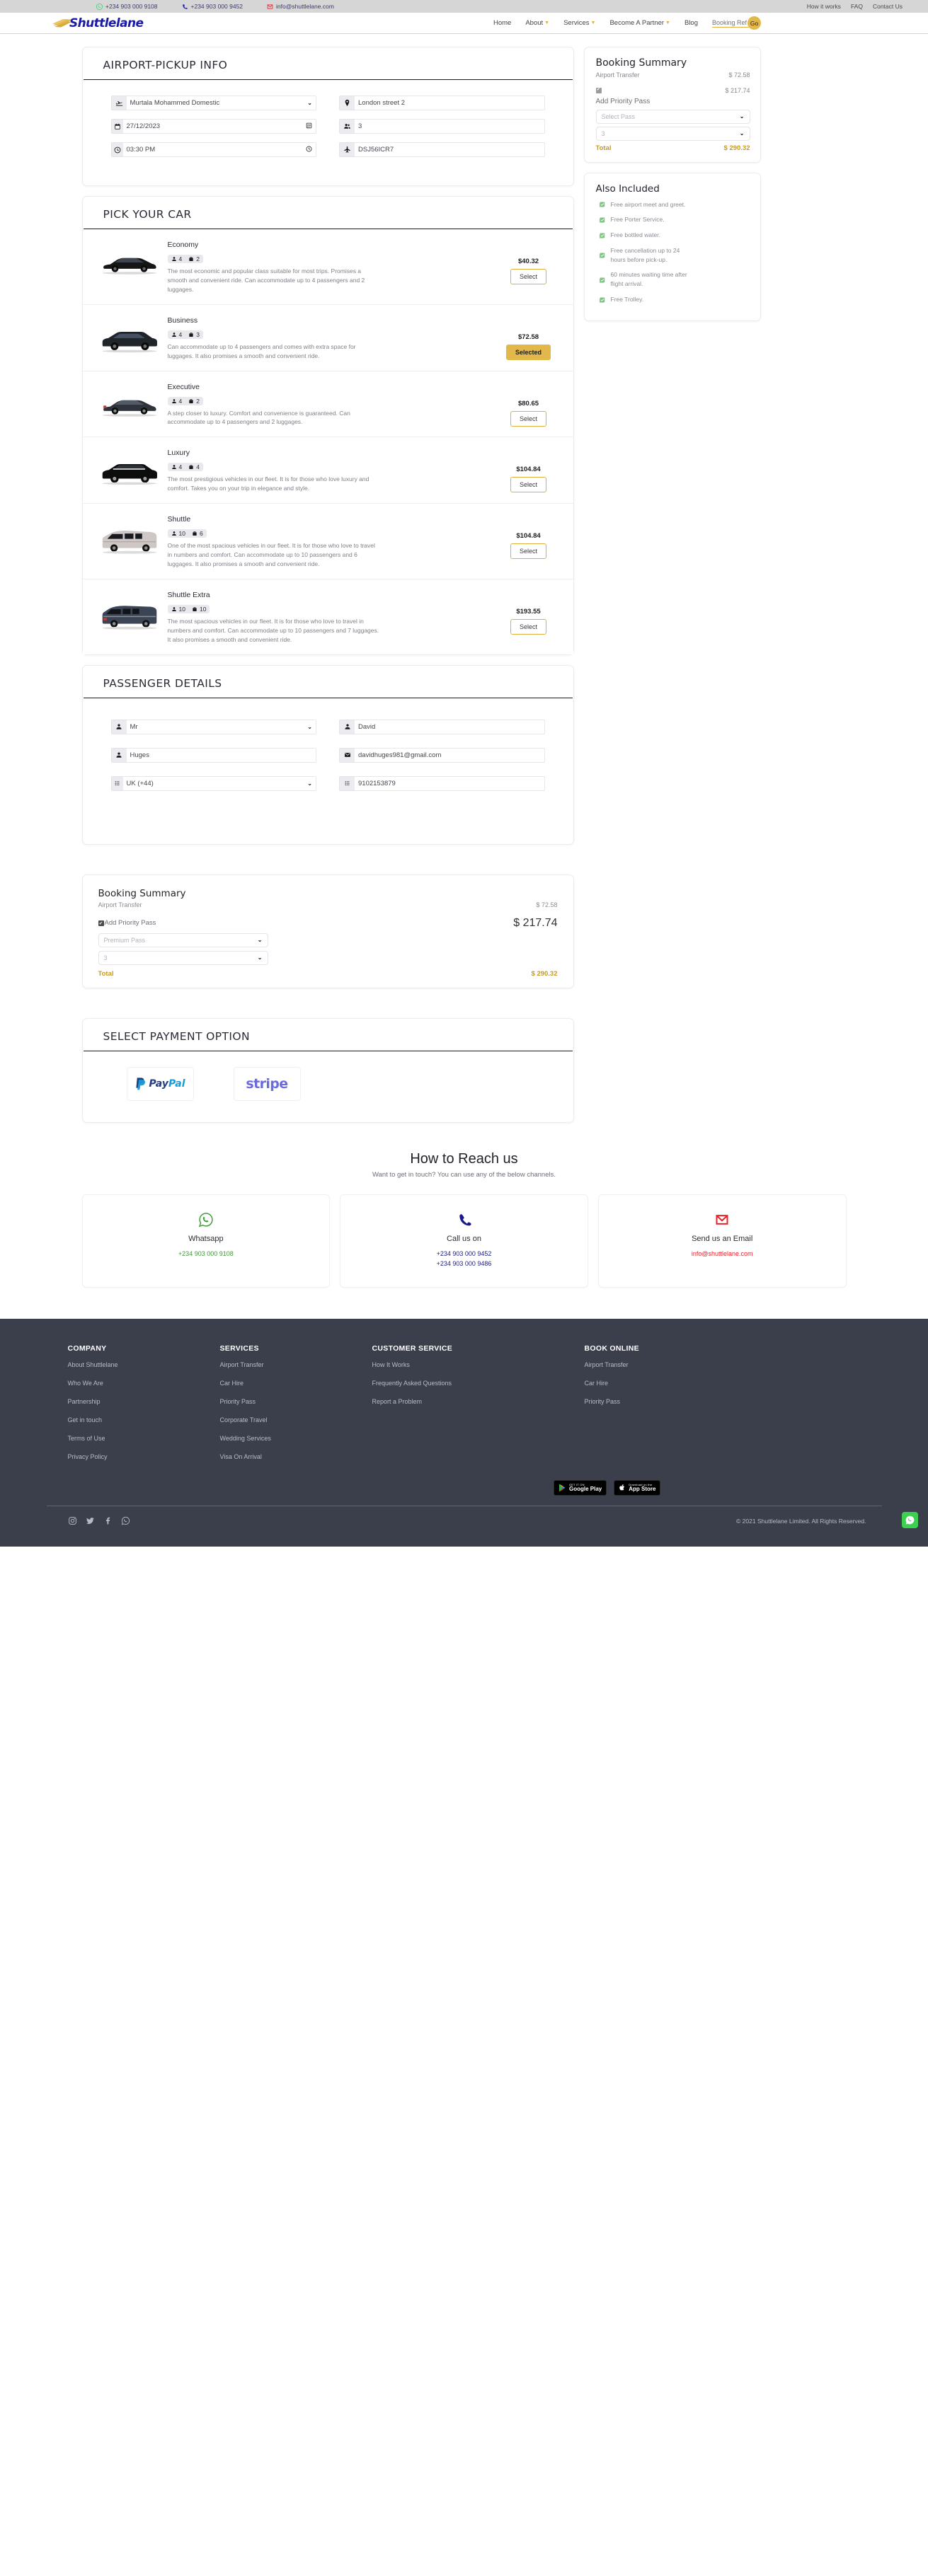 Image resolution: width=928 pixels, height=2576 pixels. What do you see at coordinates (221, 726) in the screenshot?
I see `title-select: Mr ⌄` at bounding box center [221, 726].